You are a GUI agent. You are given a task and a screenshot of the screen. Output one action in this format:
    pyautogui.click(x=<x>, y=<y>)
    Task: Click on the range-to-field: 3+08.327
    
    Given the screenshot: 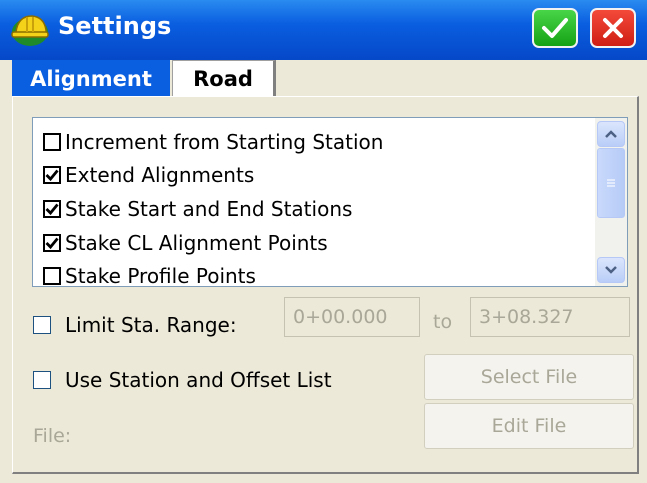 What is the action you would take?
    pyautogui.click(x=550, y=317)
    